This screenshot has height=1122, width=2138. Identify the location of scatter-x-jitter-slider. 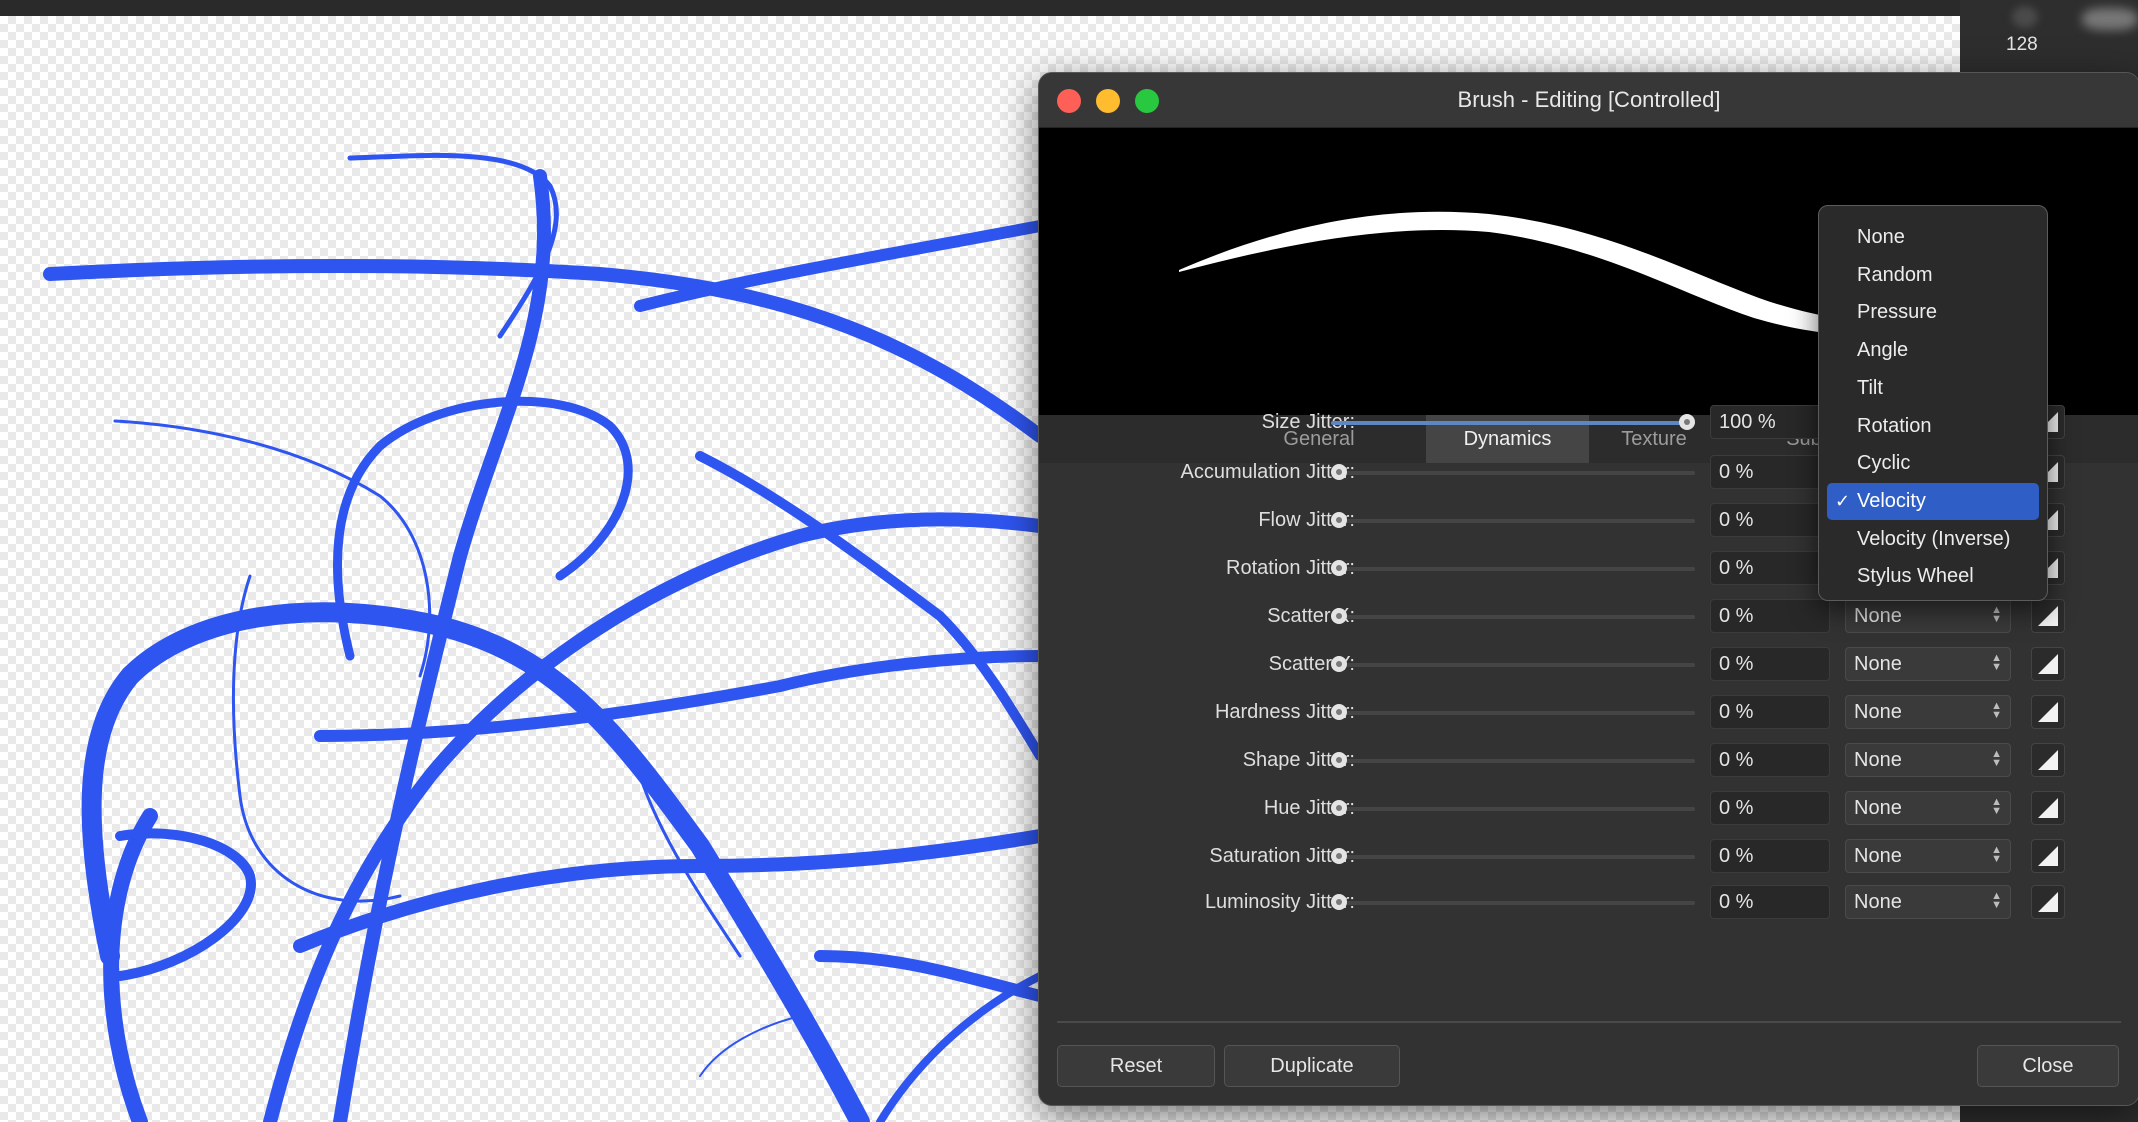
(1513, 617).